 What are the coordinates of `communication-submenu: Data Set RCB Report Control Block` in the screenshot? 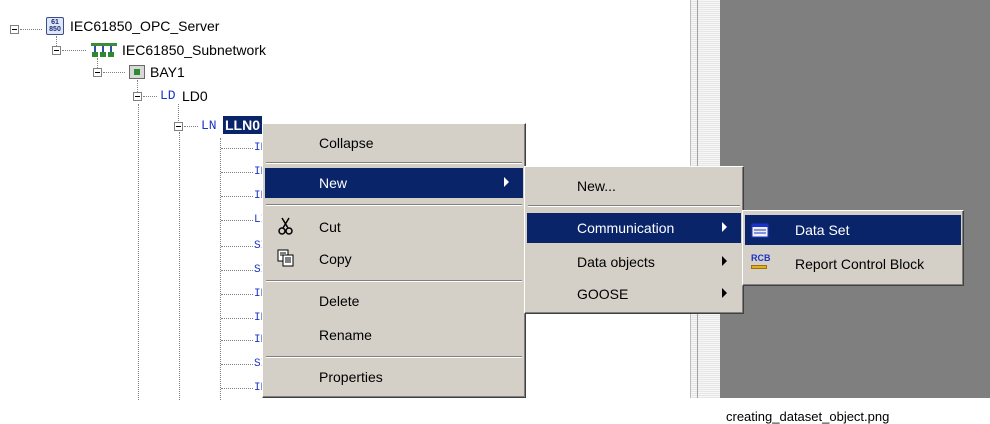 It's located at (853, 248).